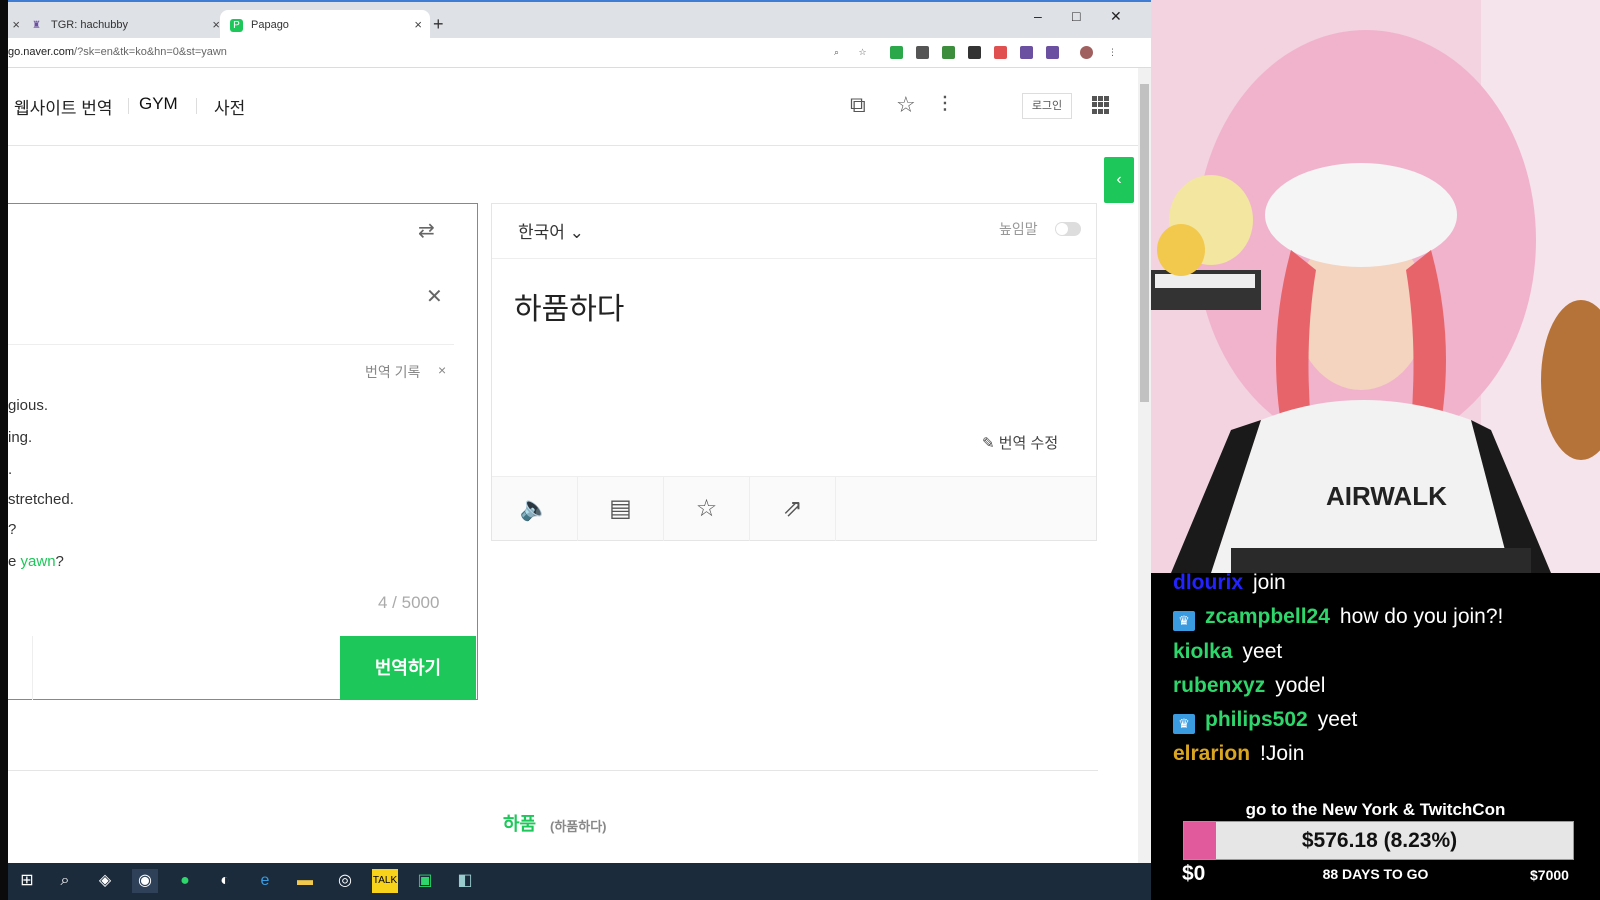 Image resolution: width=1600 pixels, height=900 pixels. What do you see at coordinates (1020, 442) in the screenshot?
I see `edit-translation-link: ✎ 번역 수정` at bounding box center [1020, 442].